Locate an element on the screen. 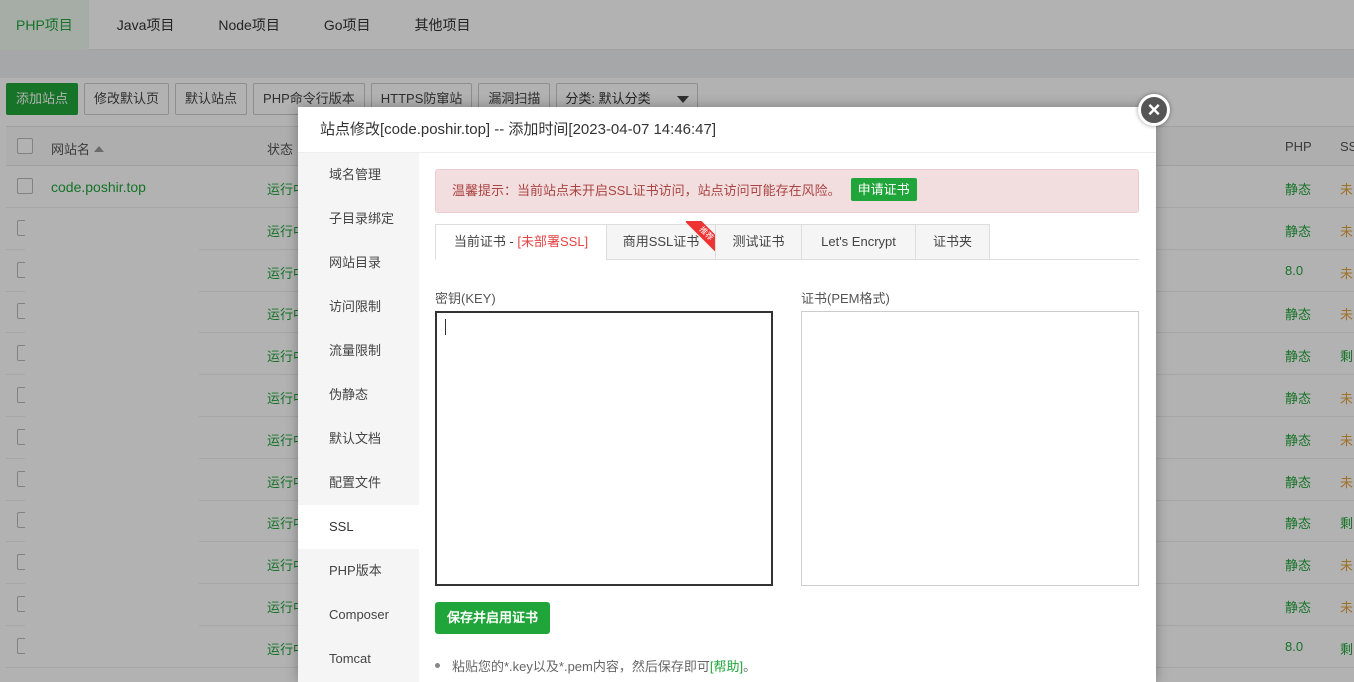 The image size is (1354, 682). sidebar-item-default-doc: 默认文档 is located at coordinates (358, 439).